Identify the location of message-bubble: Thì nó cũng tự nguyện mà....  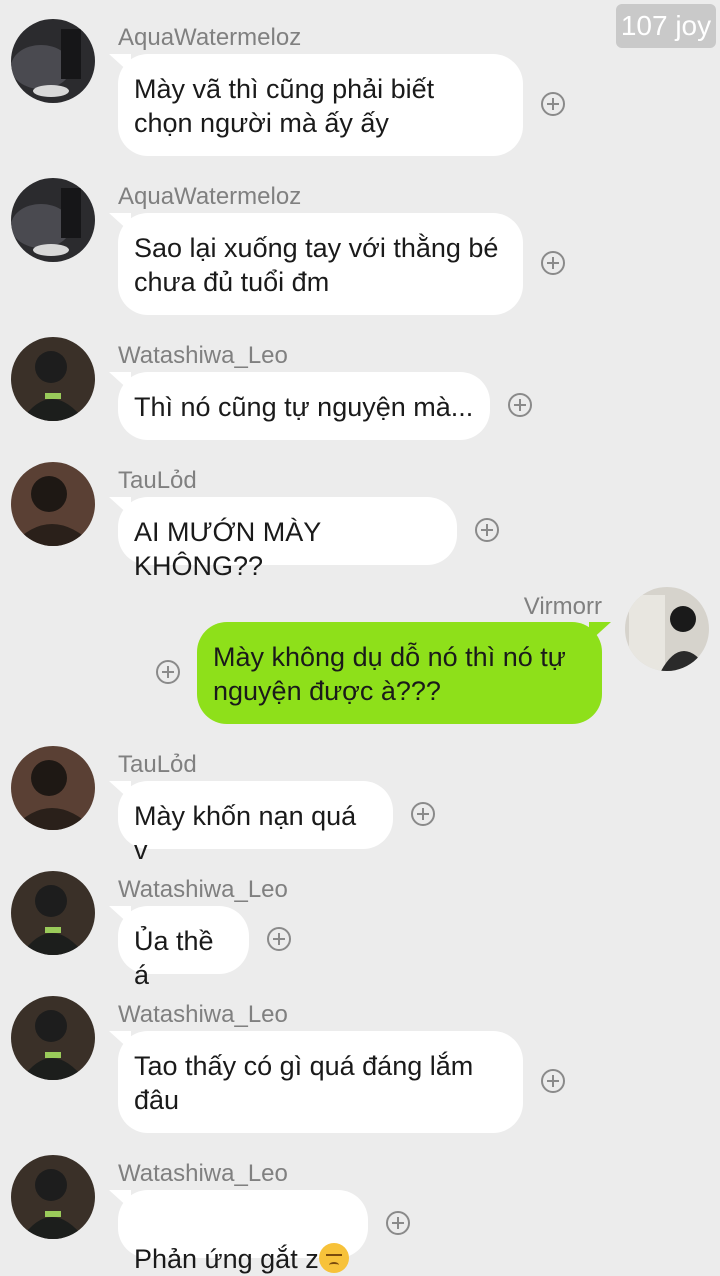
(304, 406).